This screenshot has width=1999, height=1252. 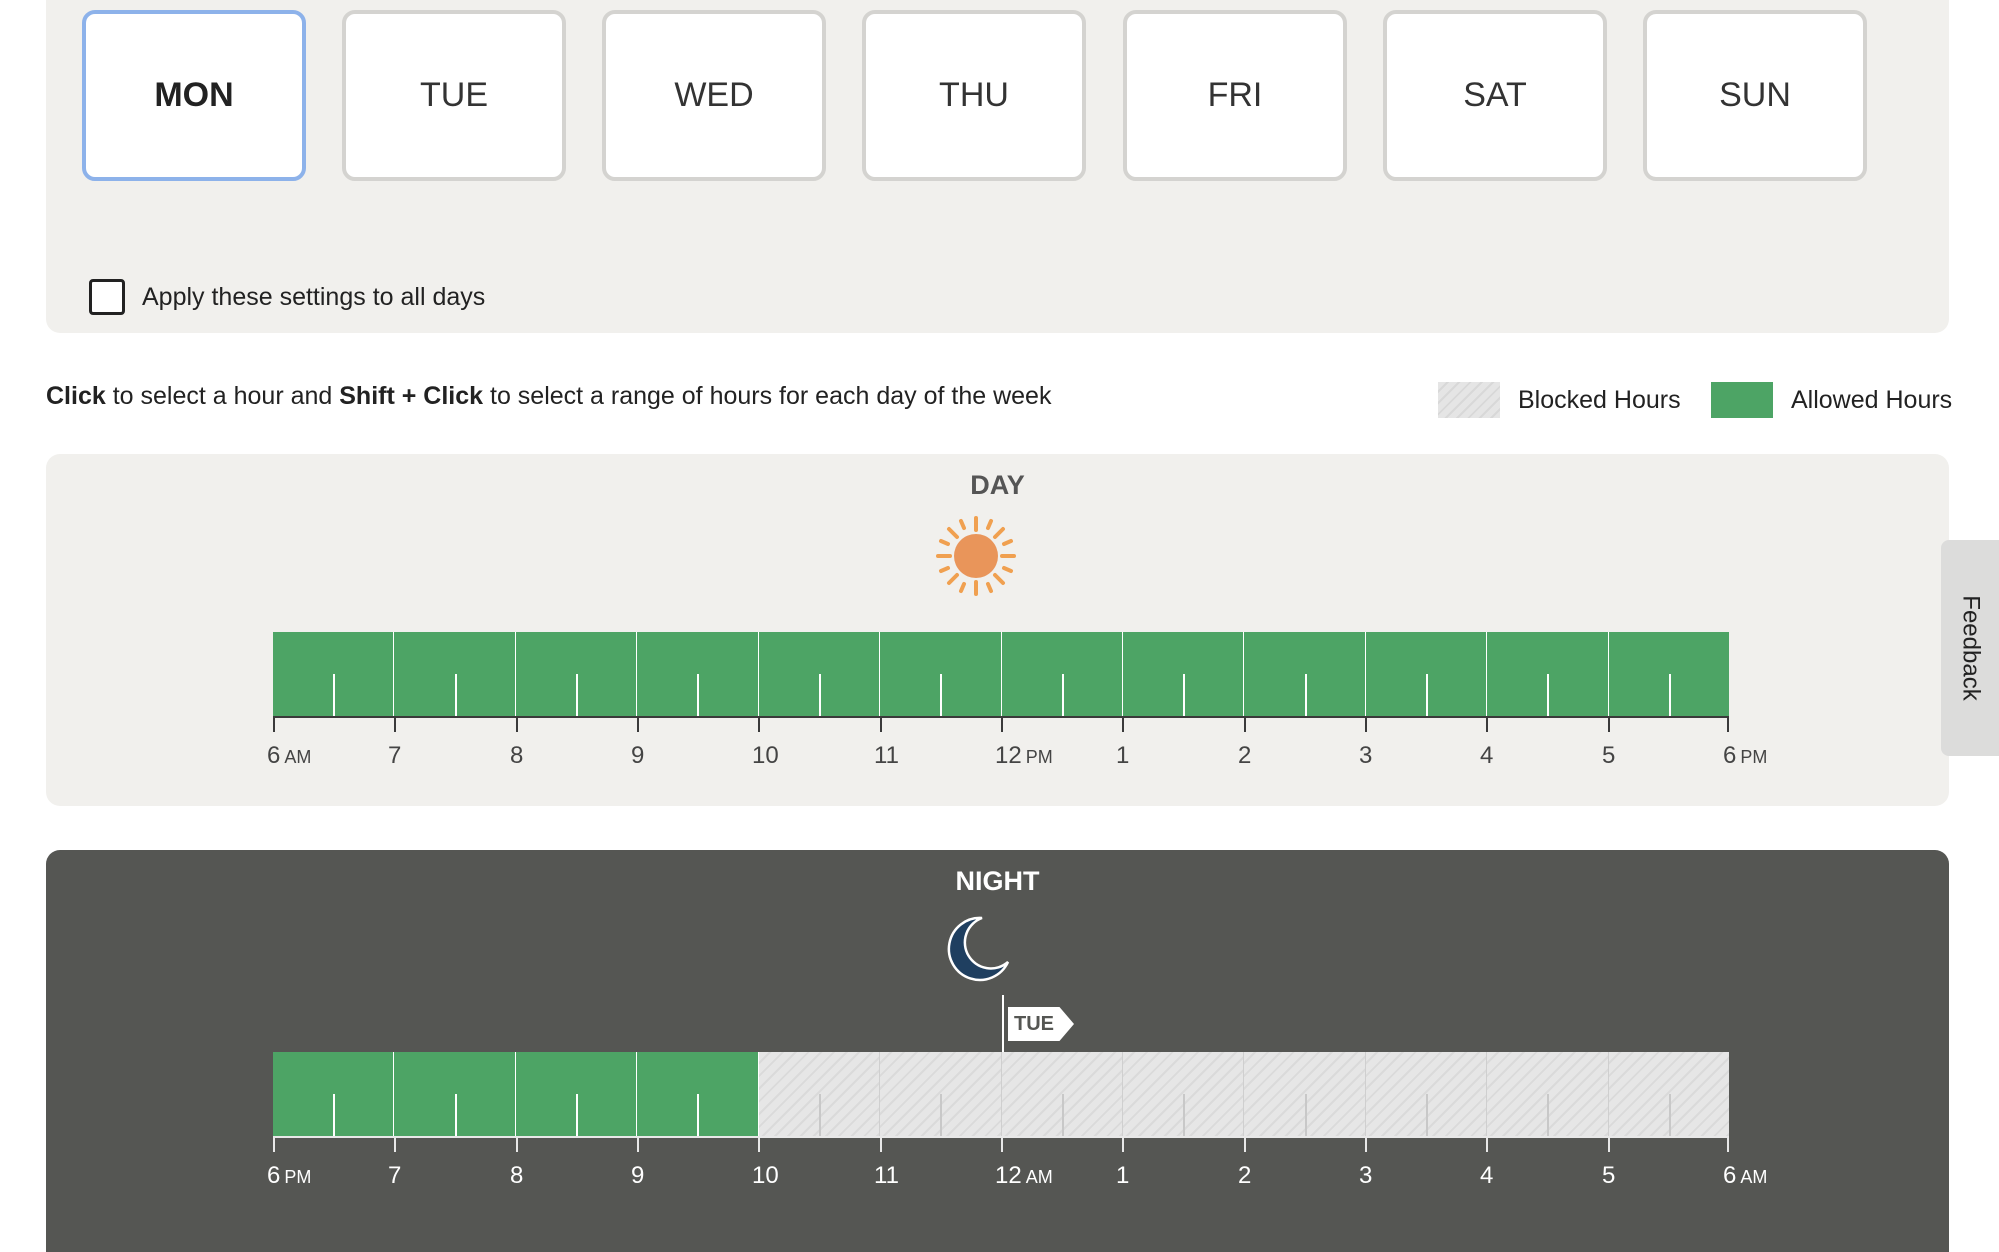 I want to click on apply-all-row: Apply these settings to all days, so click(x=287, y=297).